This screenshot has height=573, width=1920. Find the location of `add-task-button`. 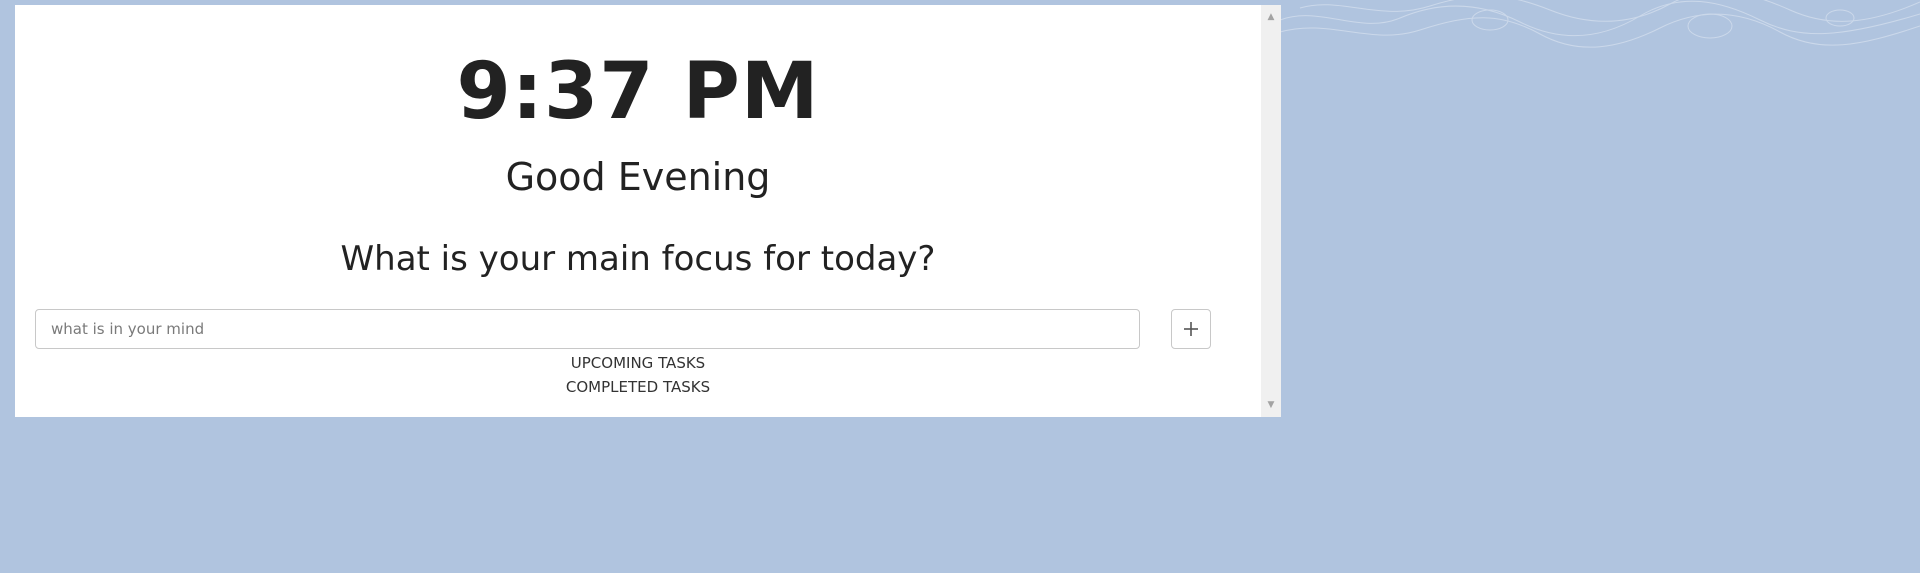

add-task-button is located at coordinates (1191, 329).